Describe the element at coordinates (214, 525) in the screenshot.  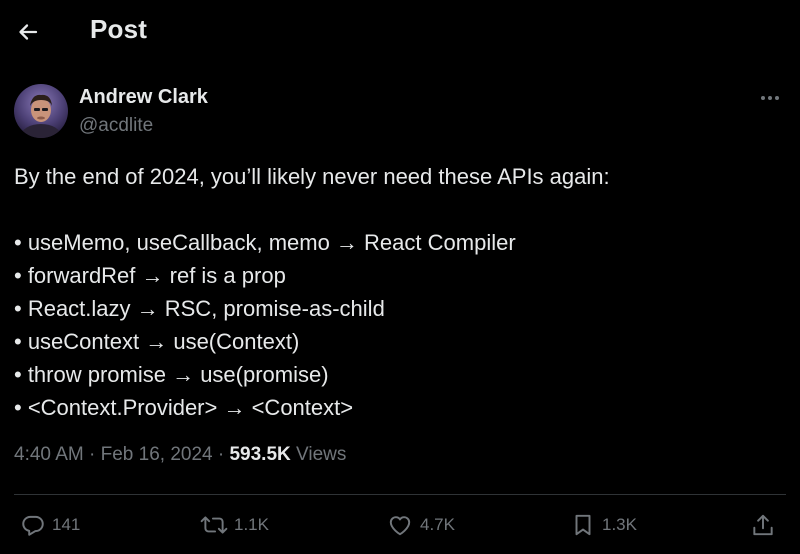
I see `repost-icon` at that location.